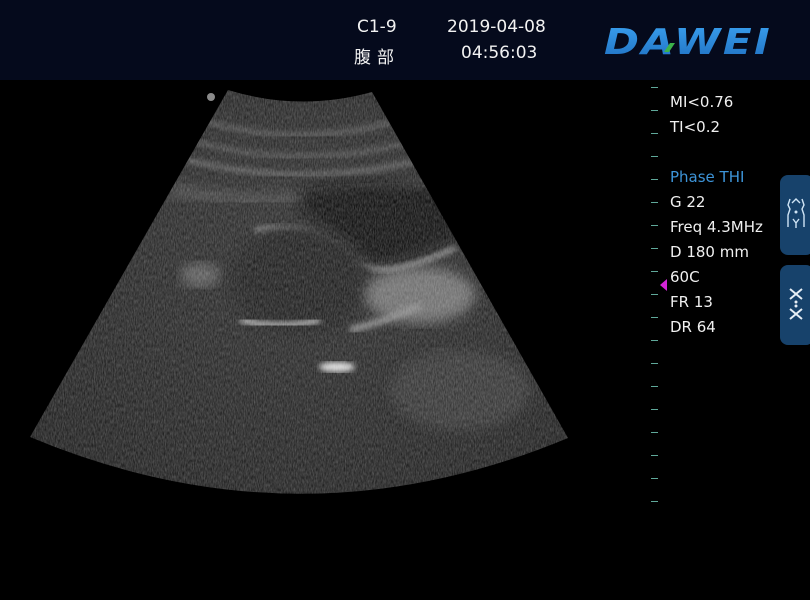  What do you see at coordinates (688, 202) in the screenshot?
I see `gain-value: G 22` at bounding box center [688, 202].